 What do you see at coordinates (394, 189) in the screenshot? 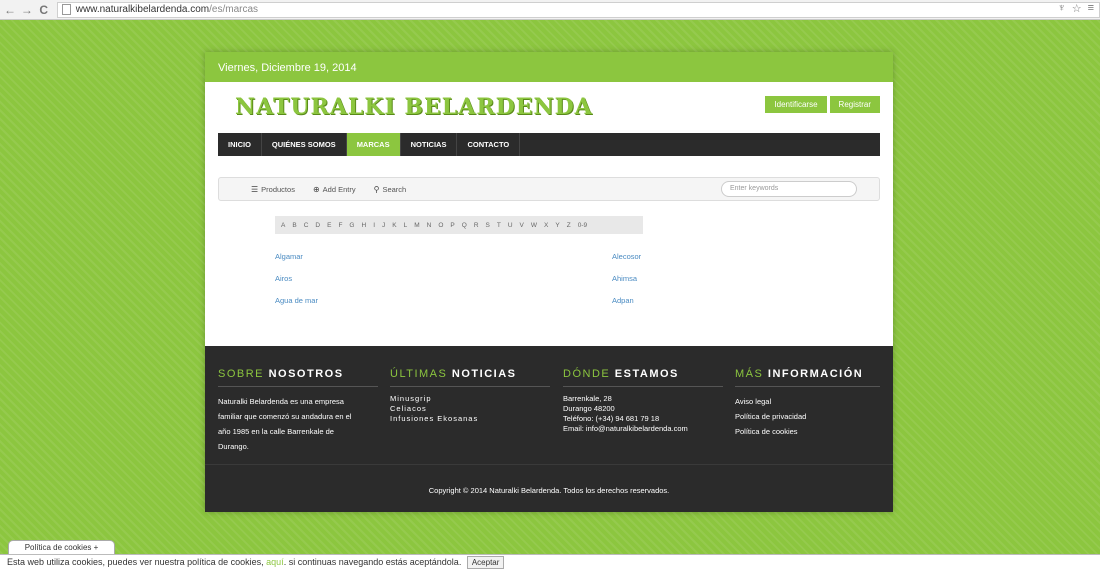
I see `search-label: Search` at bounding box center [394, 189].